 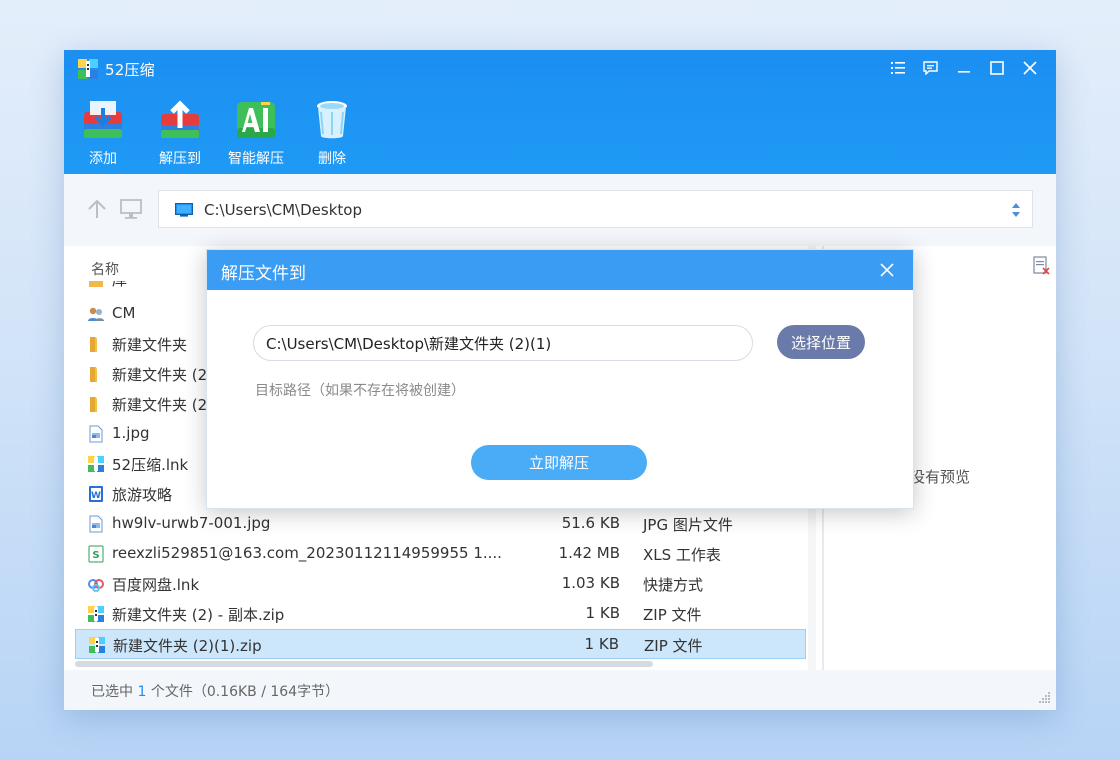 What do you see at coordinates (673, 585) in the screenshot?
I see `file-type: 快捷方式` at bounding box center [673, 585].